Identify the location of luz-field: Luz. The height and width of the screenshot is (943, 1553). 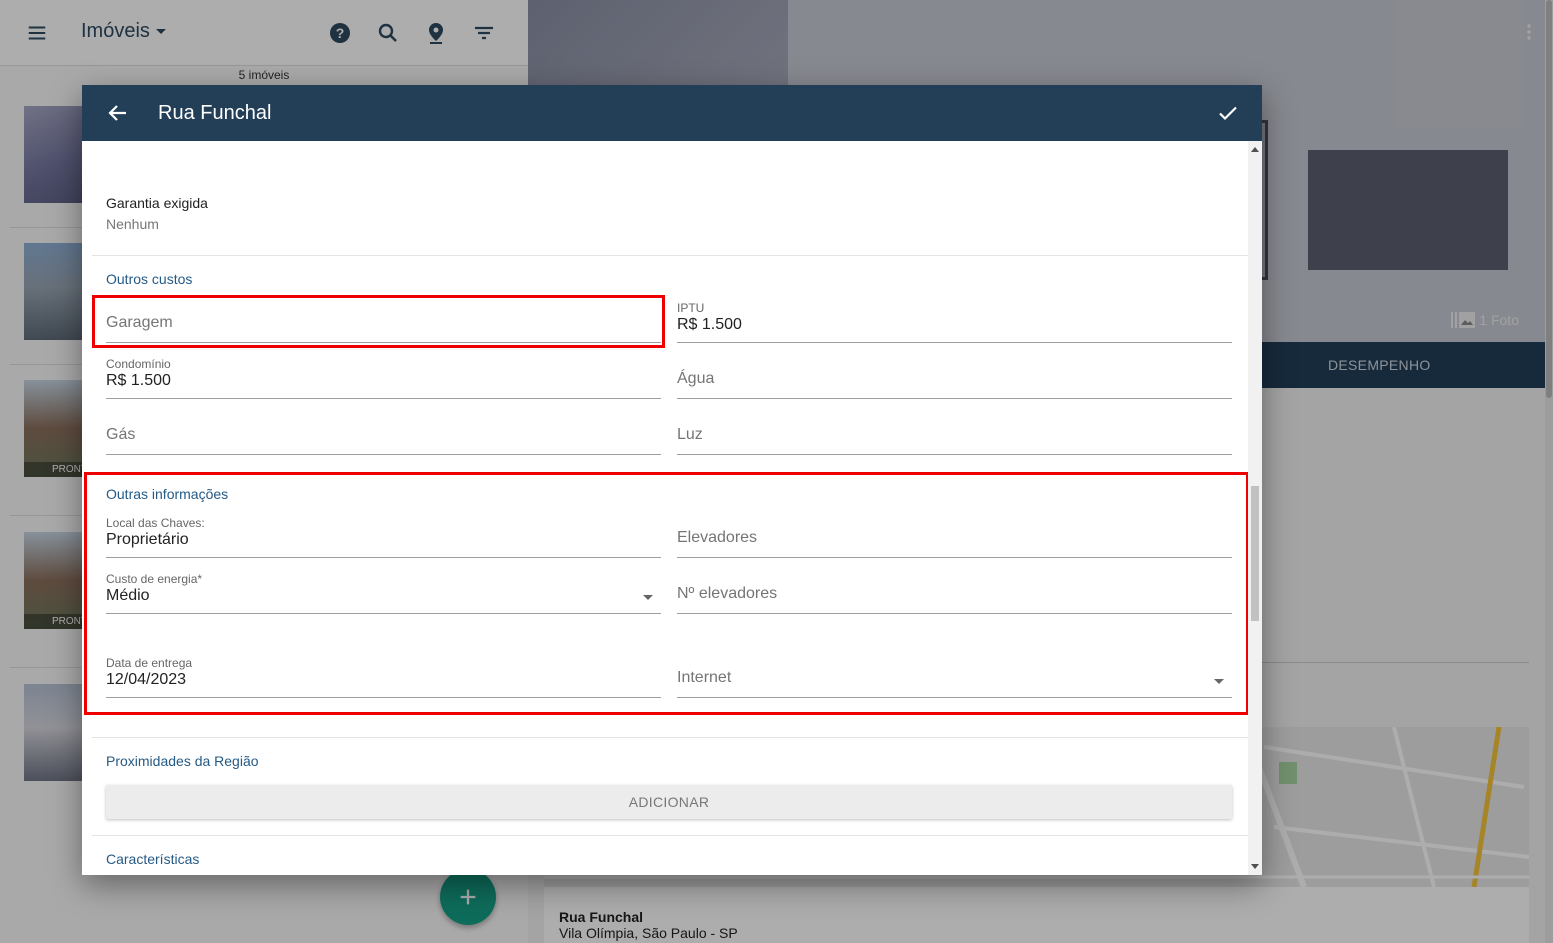
(954, 435).